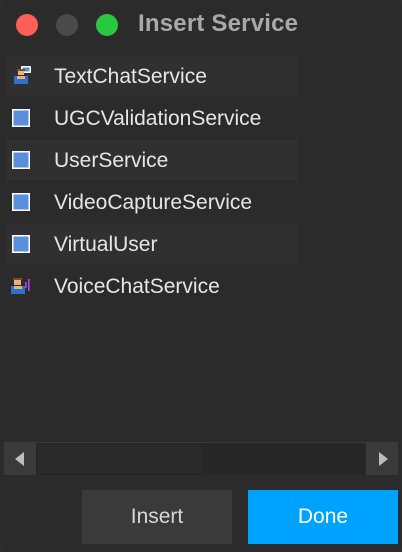 The image size is (402, 552). I want to click on list-item-voice-chat-service: VoiceChatService, so click(152, 286).